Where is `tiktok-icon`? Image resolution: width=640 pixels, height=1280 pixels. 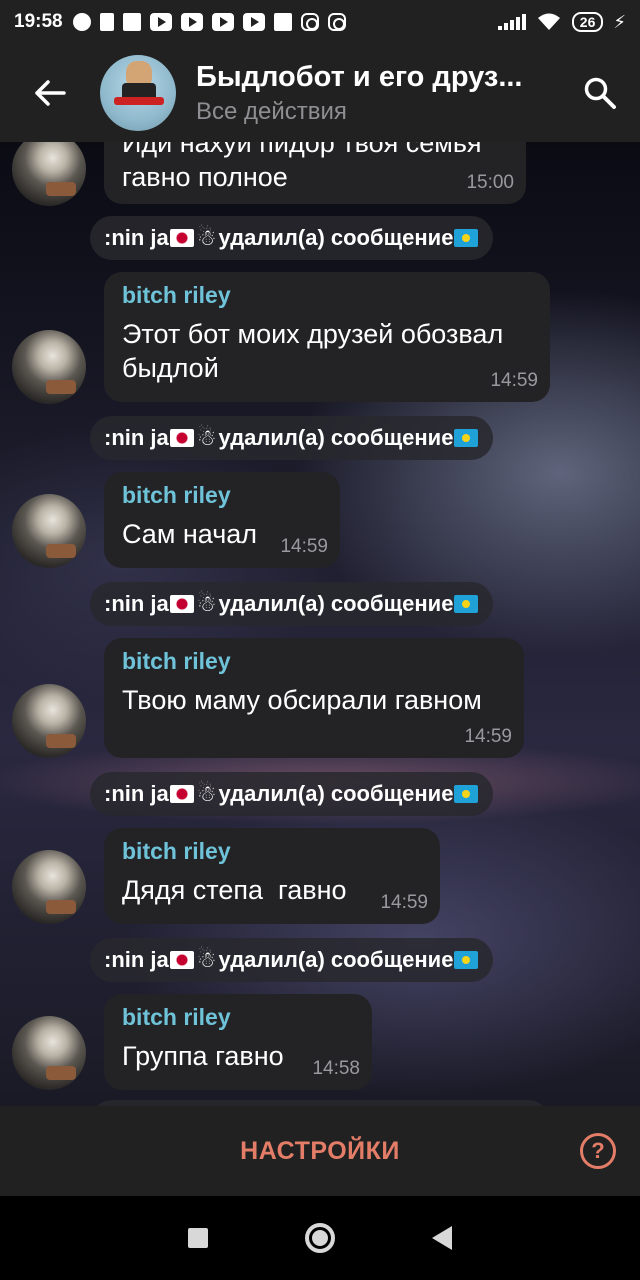
tiktok-icon is located at coordinates (106, 22).